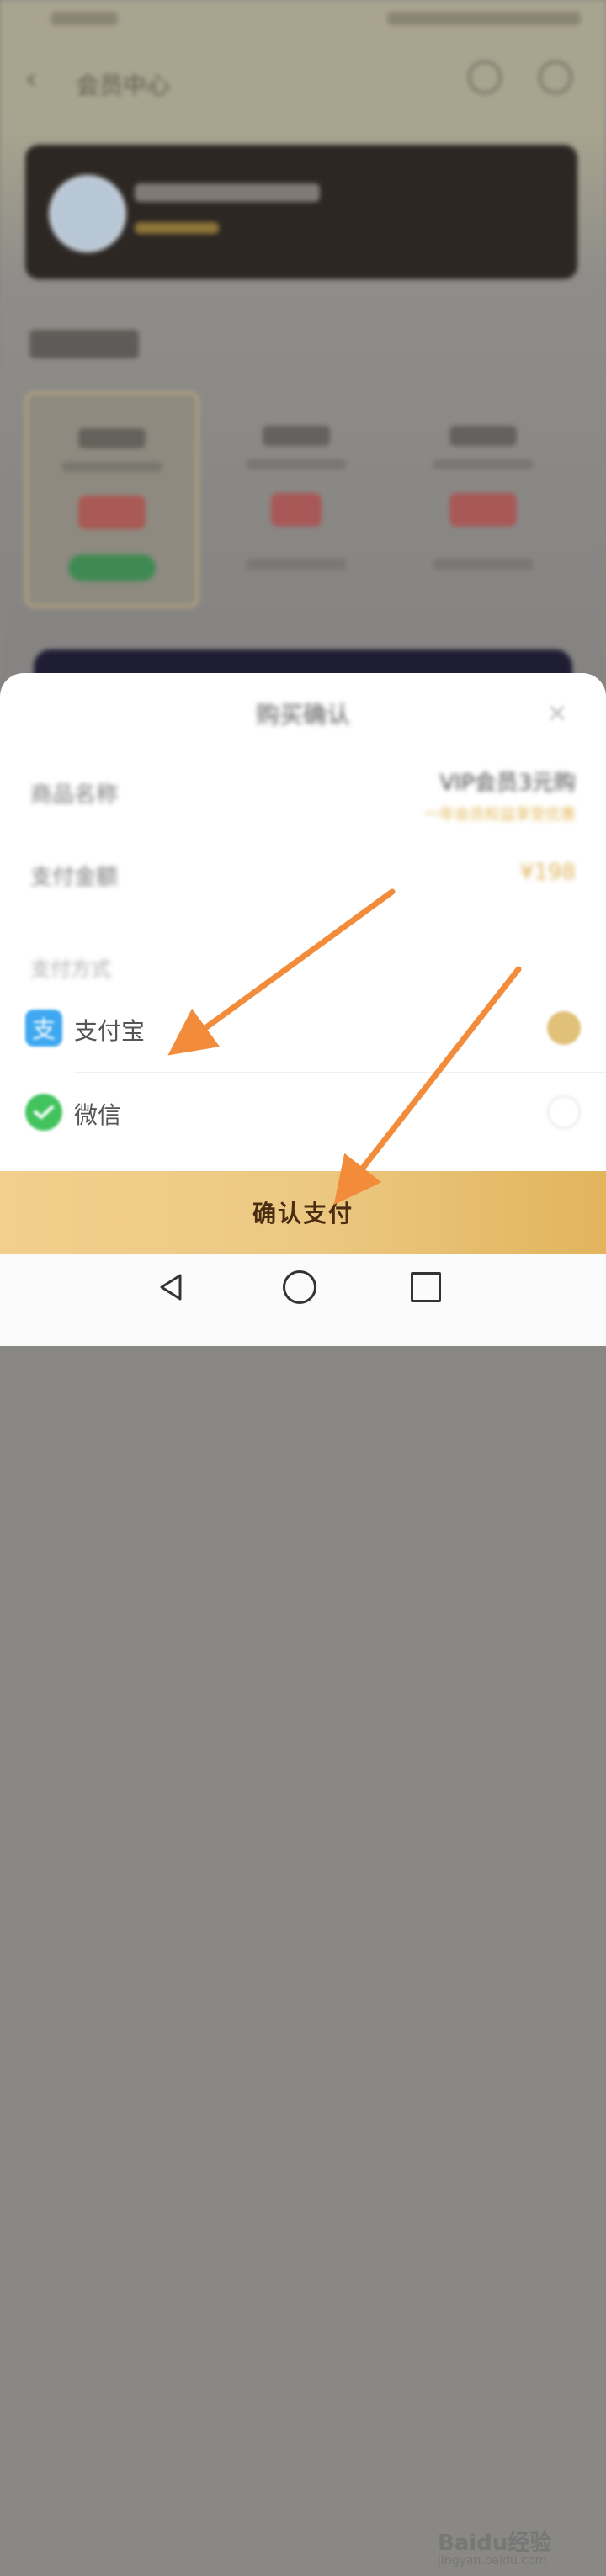 This screenshot has height=2576, width=606. I want to click on radio-checked, so click(564, 1028).